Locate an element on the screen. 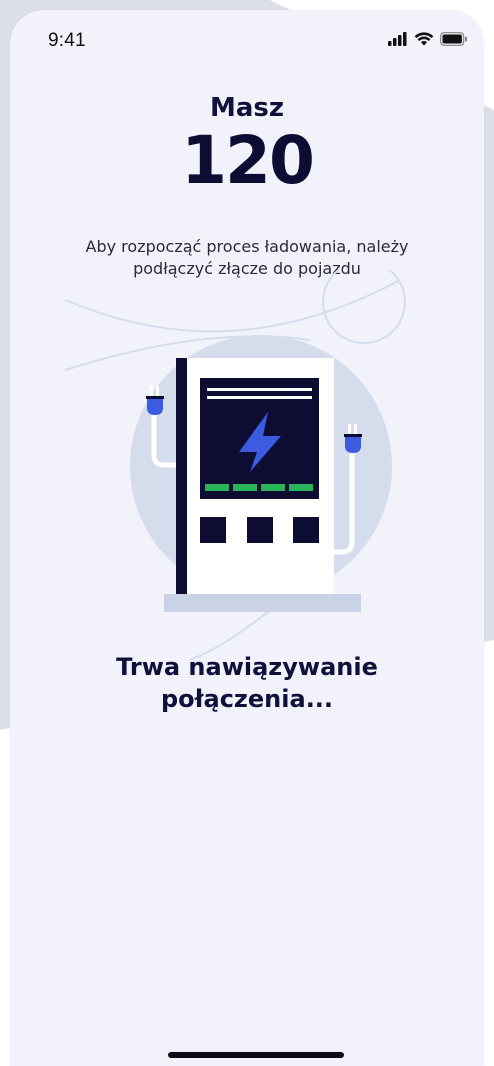  status-bar: 9:41 is located at coordinates (247, 42).